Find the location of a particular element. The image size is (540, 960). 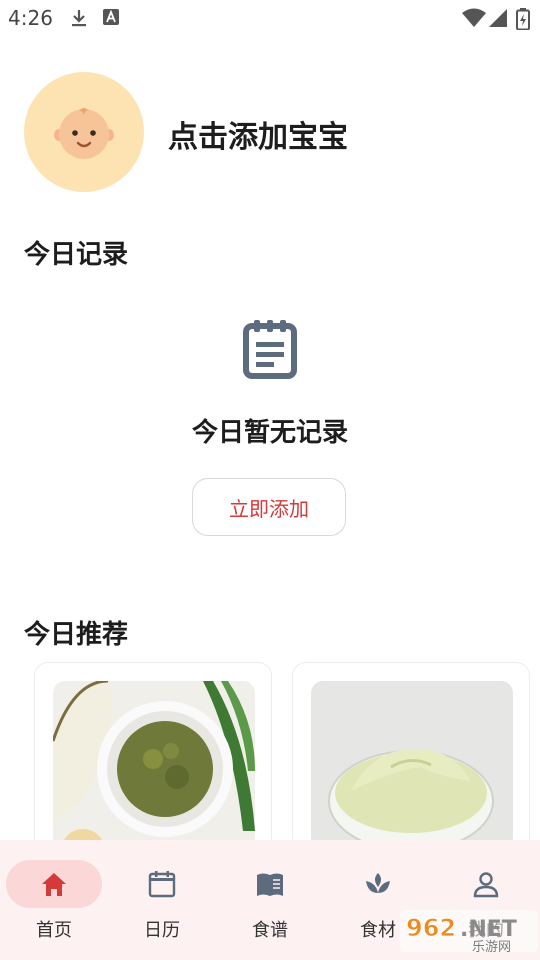

add-record-button: 立即添加 is located at coordinates (269, 507).